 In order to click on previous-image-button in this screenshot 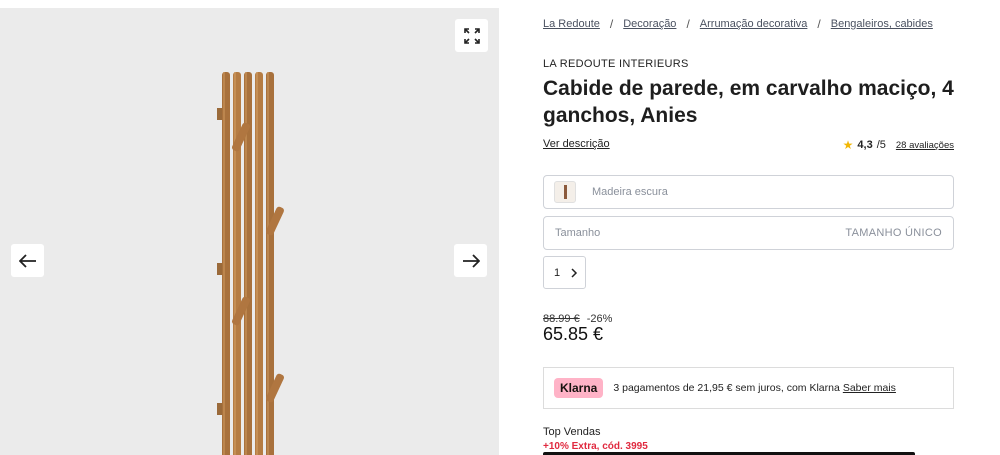, I will do `click(27, 260)`.